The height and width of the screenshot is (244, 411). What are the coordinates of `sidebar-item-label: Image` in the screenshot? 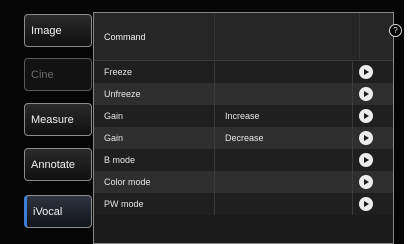 It's located at (46, 30).